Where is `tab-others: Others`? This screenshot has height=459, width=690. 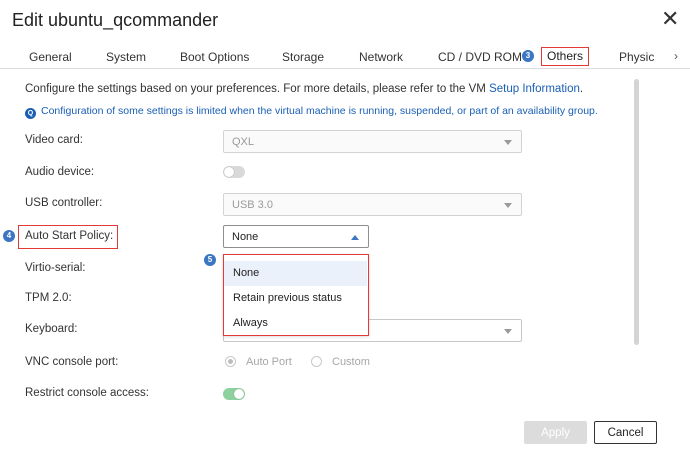
tab-others: Others is located at coordinates (565, 56).